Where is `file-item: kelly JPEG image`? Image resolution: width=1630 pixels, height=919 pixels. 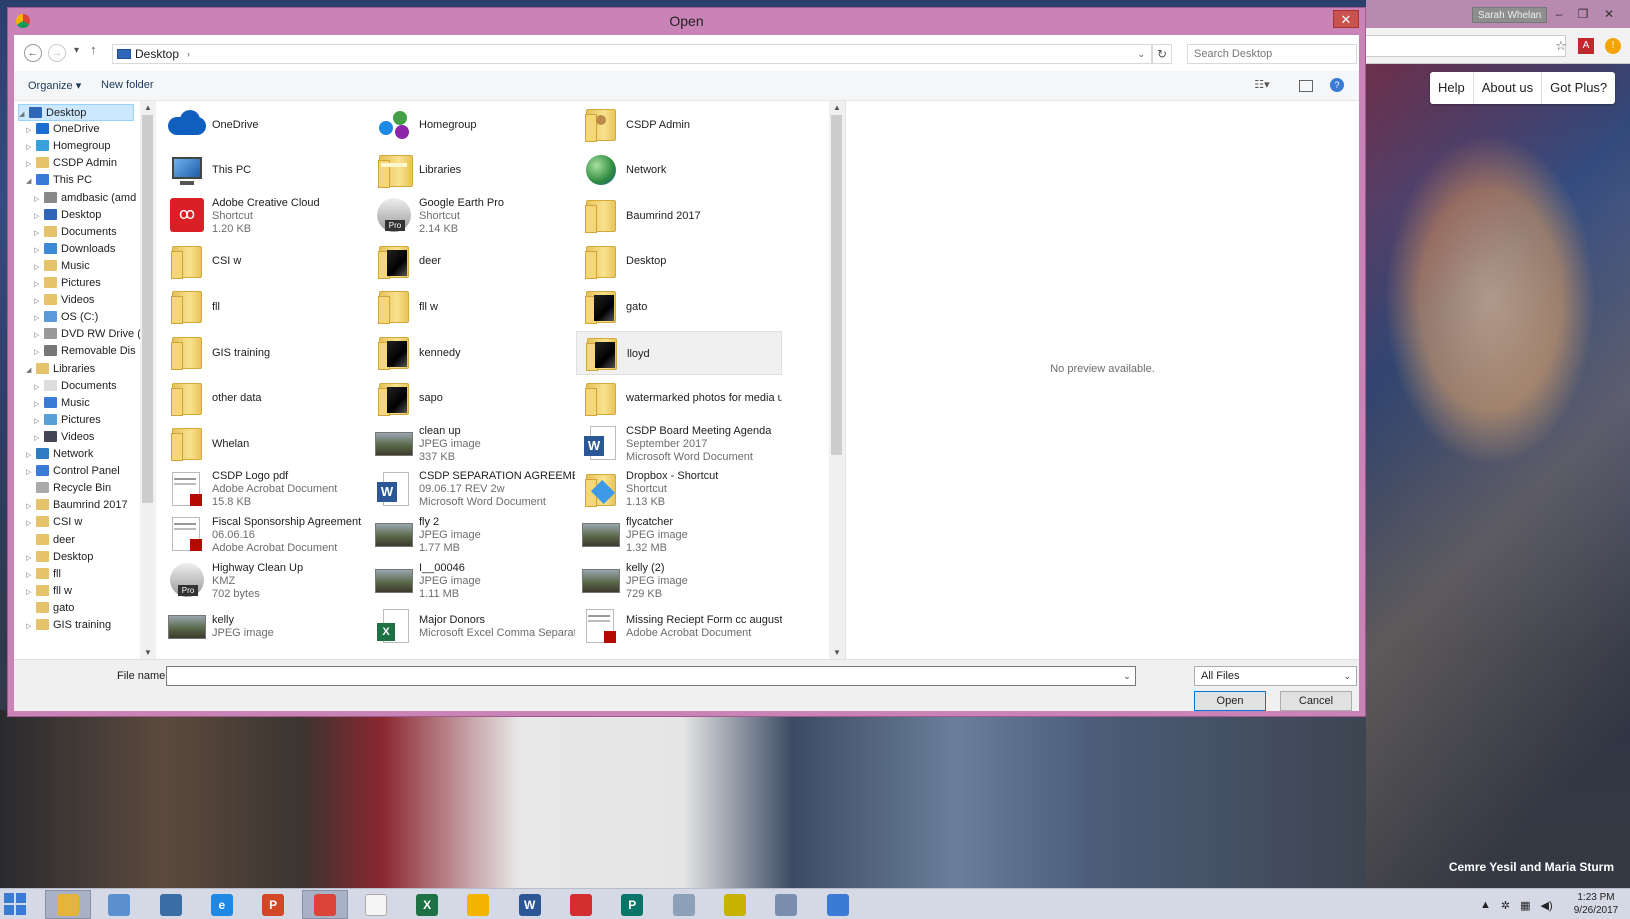
file-item: kelly JPEG image is located at coordinates (265, 627).